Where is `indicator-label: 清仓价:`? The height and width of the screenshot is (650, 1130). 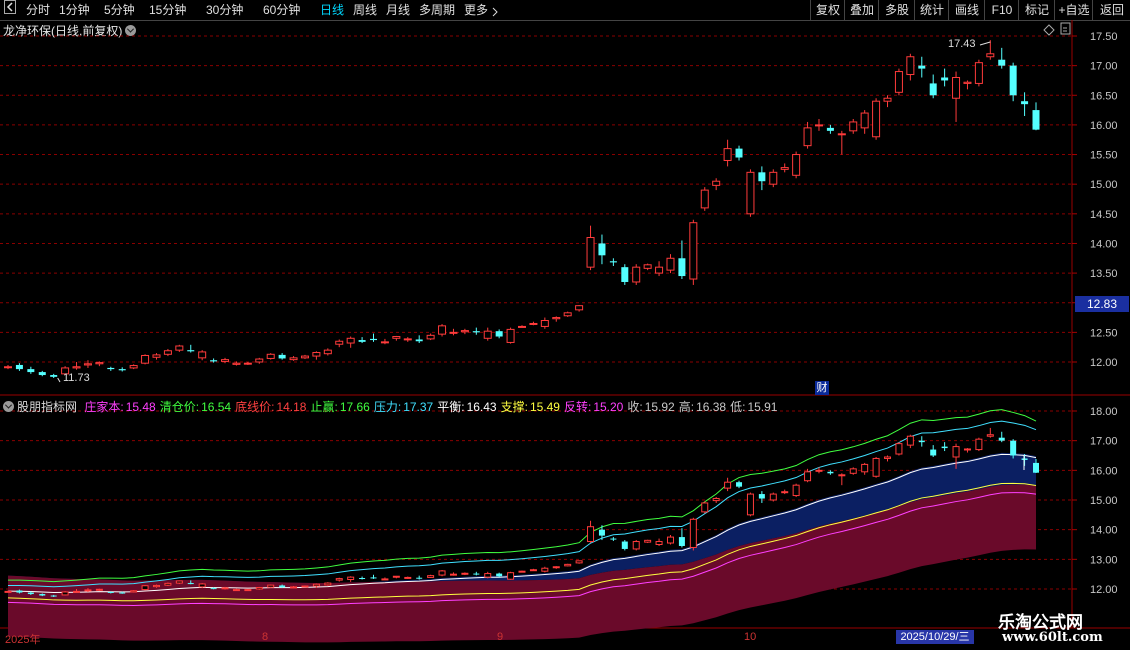 indicator-label: 清仓价: is located at coordinates (179, 407).